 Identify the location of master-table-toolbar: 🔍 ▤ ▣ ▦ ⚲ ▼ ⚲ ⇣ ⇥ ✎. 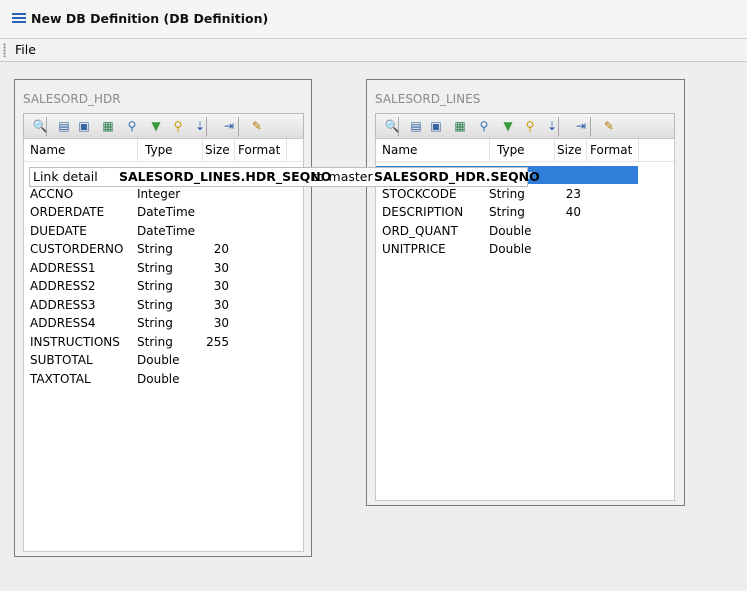
(163, 126).